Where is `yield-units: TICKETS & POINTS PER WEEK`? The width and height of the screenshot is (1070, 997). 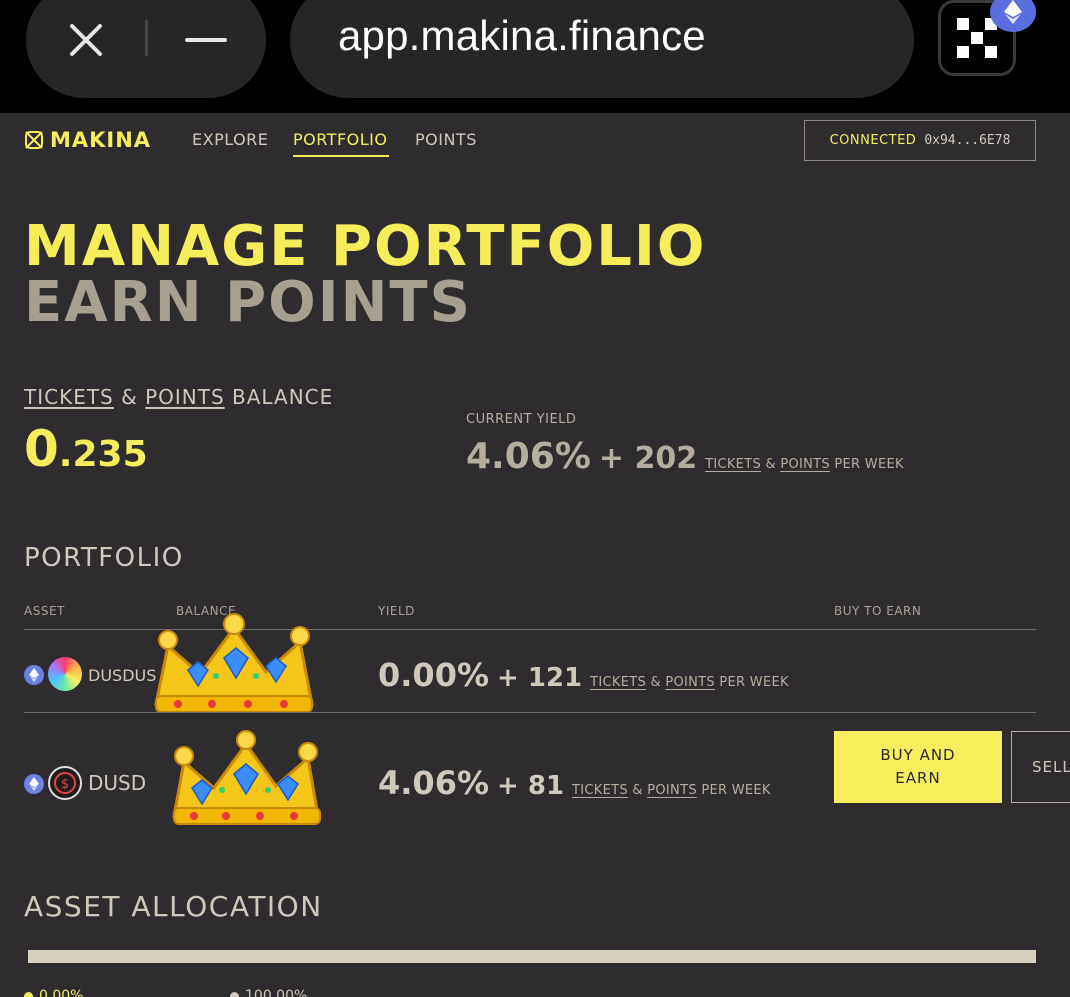
yield-units: TICKETS & POINTS PER WEEK is located at coordinates (804, 464).